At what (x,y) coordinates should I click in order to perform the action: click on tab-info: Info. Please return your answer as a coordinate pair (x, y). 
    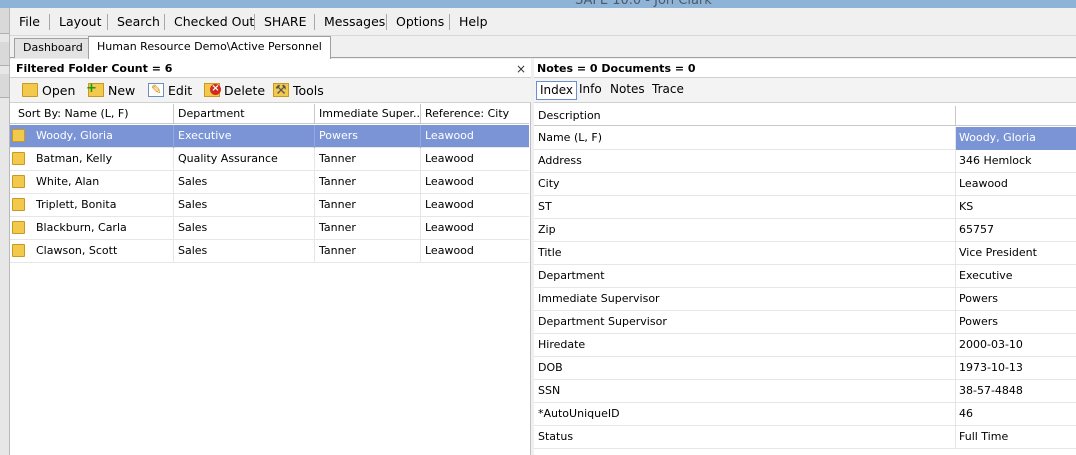
    Looking at the image, I should click on (590, 90).